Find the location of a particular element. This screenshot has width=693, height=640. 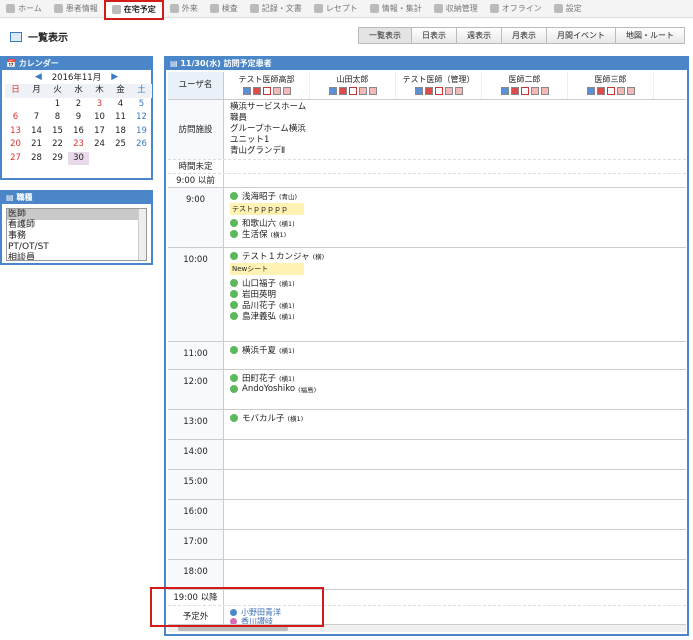

calendar-day: 26 is located at coordinates (141, 145).